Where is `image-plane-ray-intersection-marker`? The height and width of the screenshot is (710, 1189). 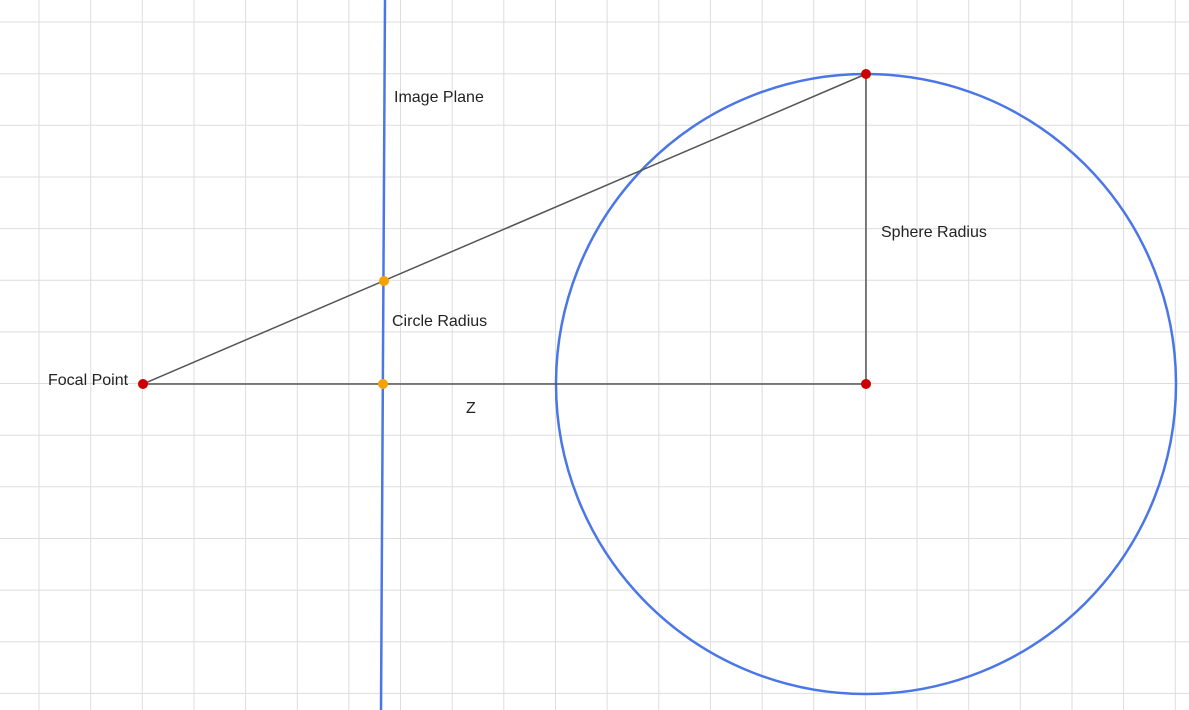
image-plane-ray-intersection-marker is located at coordinates (384, 281).